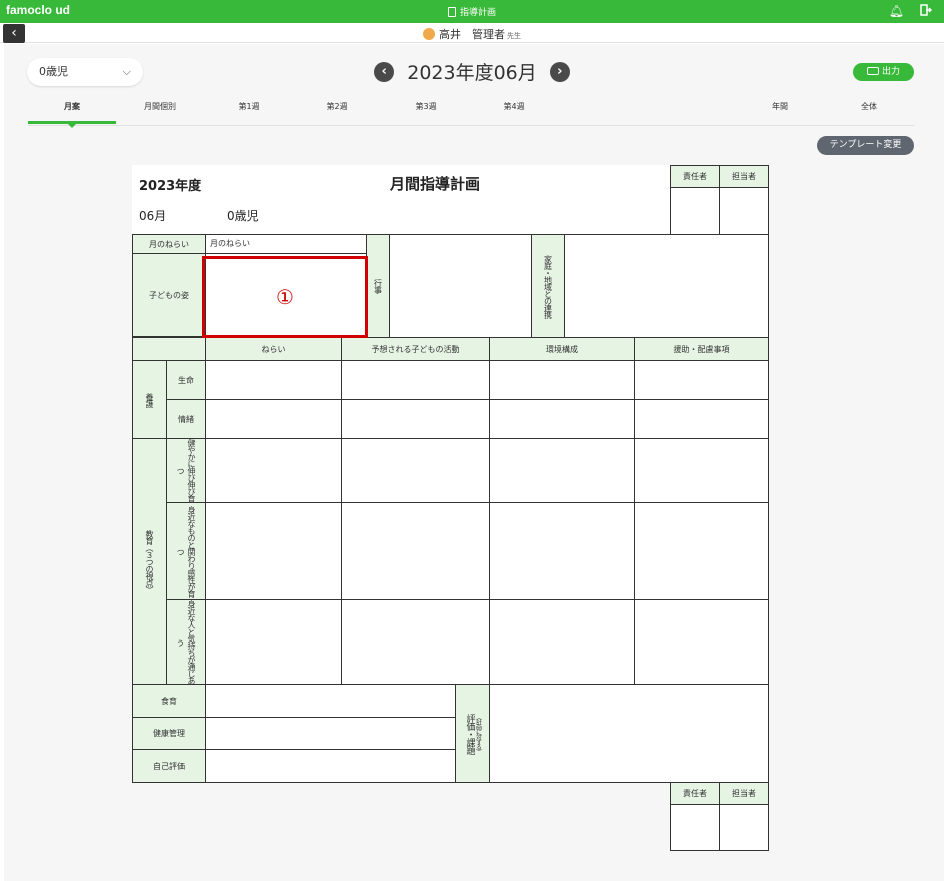  What do you see at coordinates (701, 349) in the screenshot?
I see `col-header-support: 援助・配慮事項` at bounding box center [701, 349].